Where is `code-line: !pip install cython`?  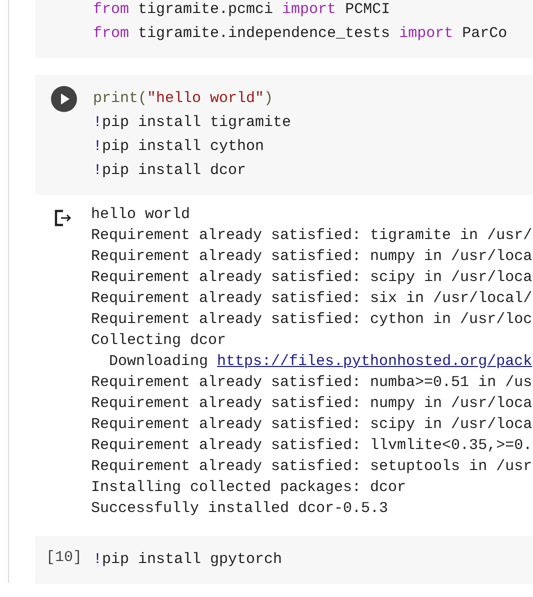 code-line: !pip install cython is located at coordinates (179, 147).